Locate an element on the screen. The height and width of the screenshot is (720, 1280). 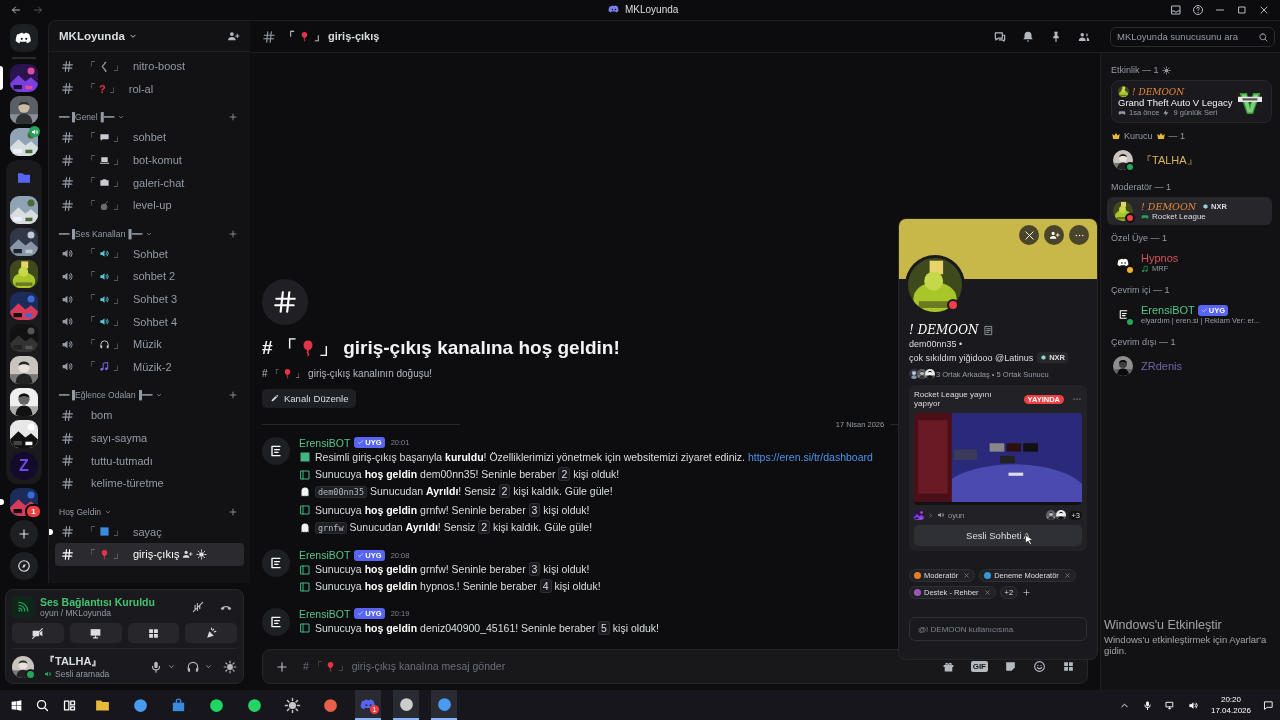
search-field: MKLoyunda sunucusunu ara is located at coordinates (1192, 36).